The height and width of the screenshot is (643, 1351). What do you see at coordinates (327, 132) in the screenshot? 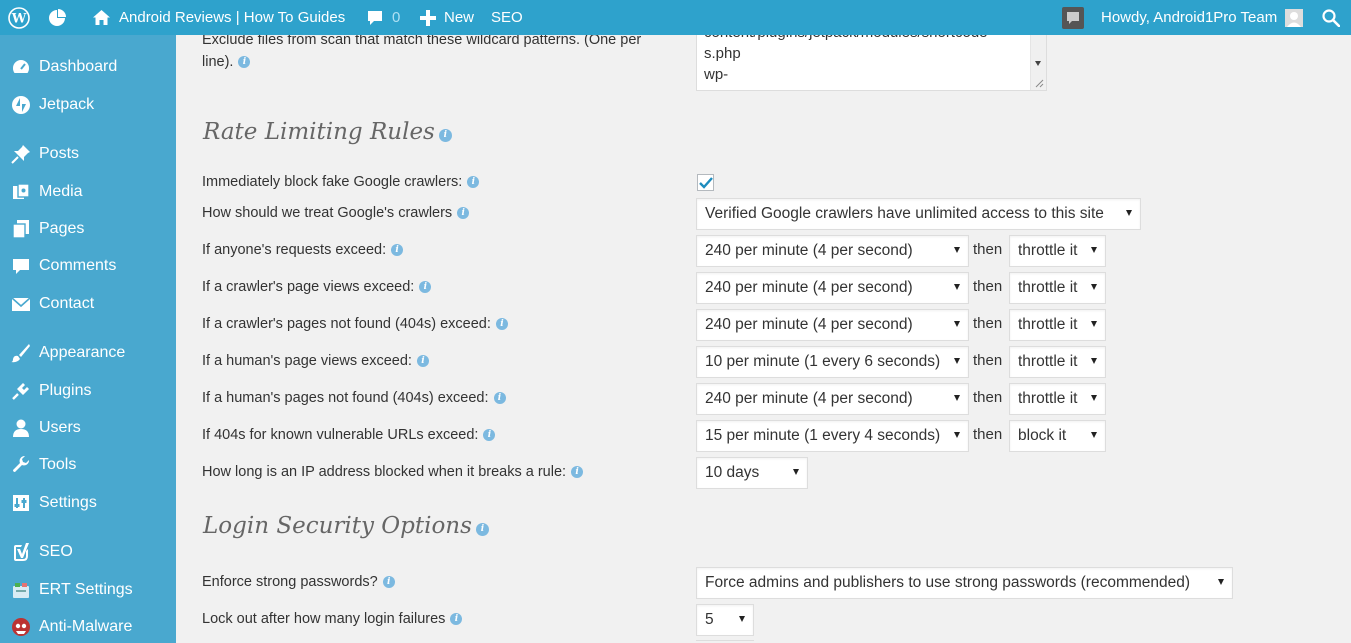
I see `rate-limiting-section-title: Rate Limiting Rules i` at bounding box center [327, 132].